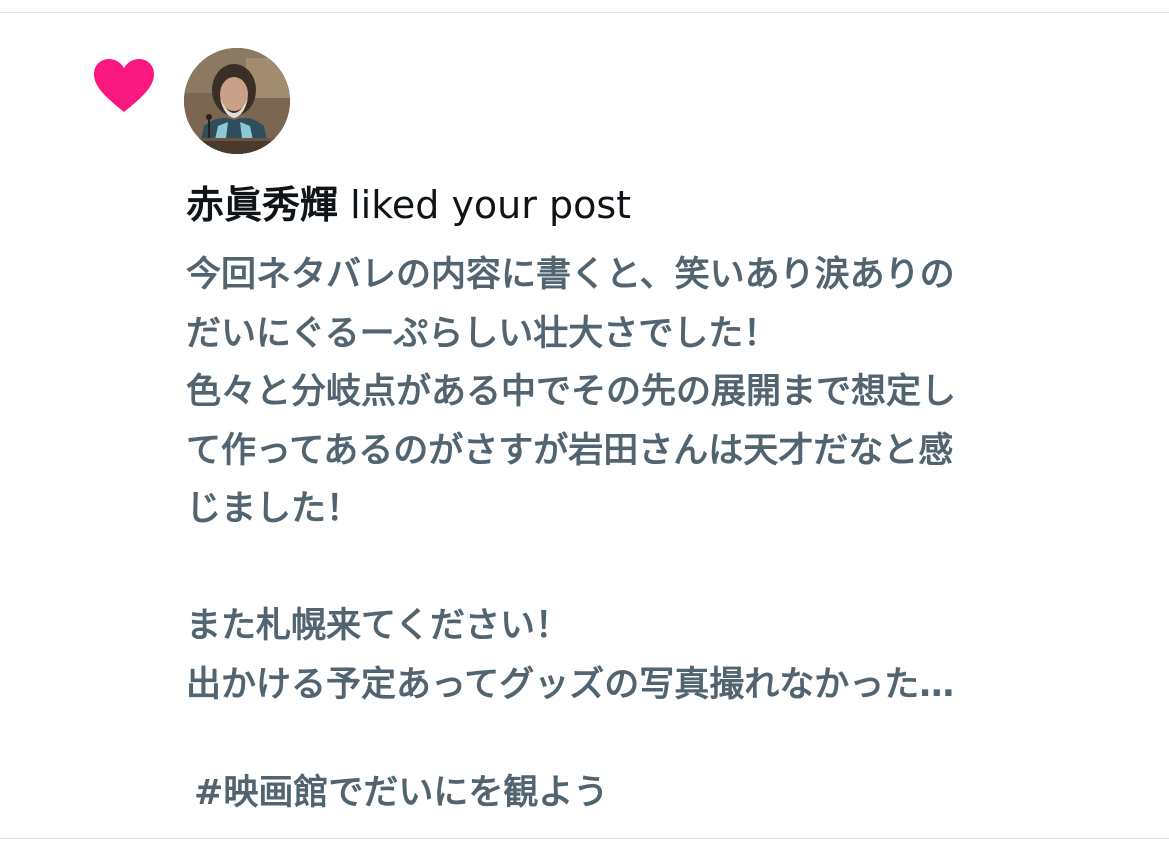  What do you see at coordinates (274, 509) in the screenshot?
I see `post-line: じました！` at bounding box center [274, 509].